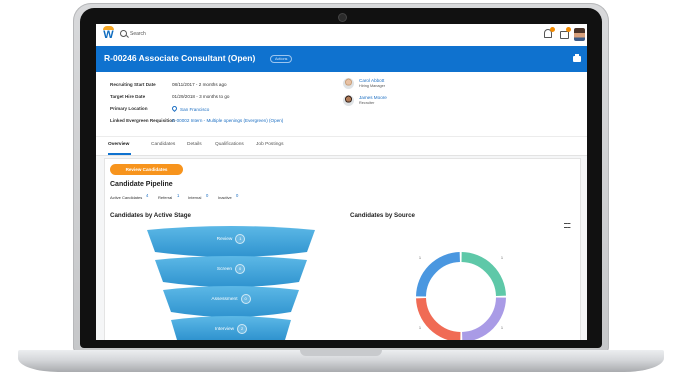 The width and height of the screenshot is (682, 387). Describe the element at coordinates (224, 299) in the screenshot. I see `stage-assessment-label: Assessment` at that location.